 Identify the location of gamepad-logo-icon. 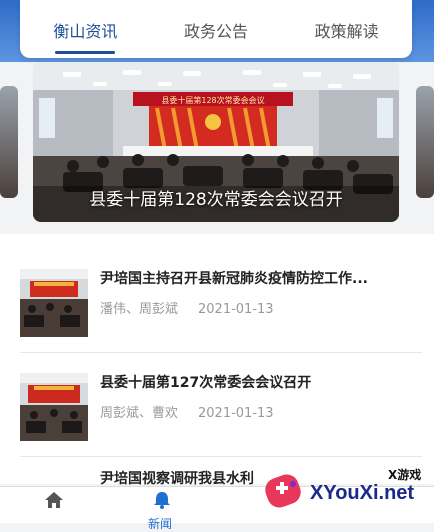
(283, 491).